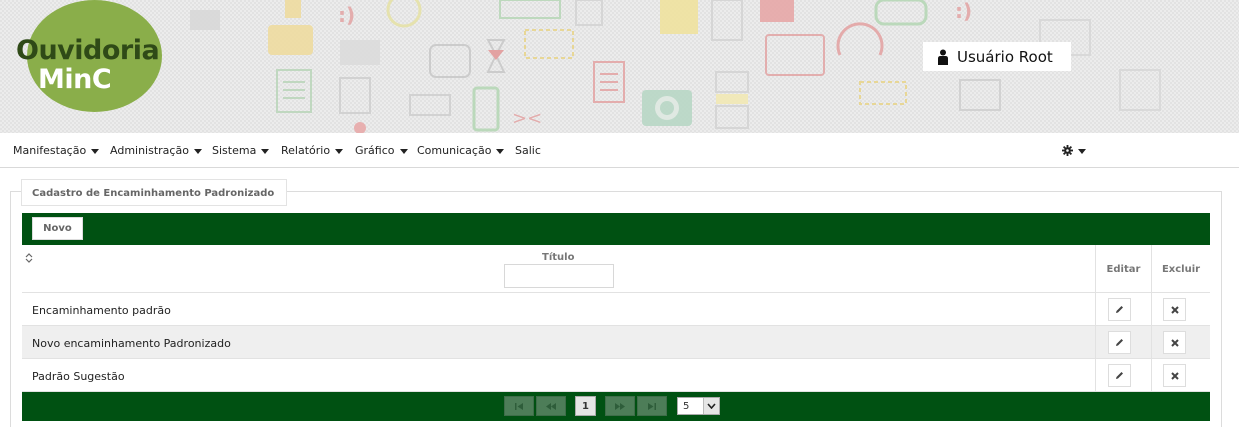 The height and width of the screenshot is (427, 1239). I want to click on page-number-current: 1, so click(585, 406).